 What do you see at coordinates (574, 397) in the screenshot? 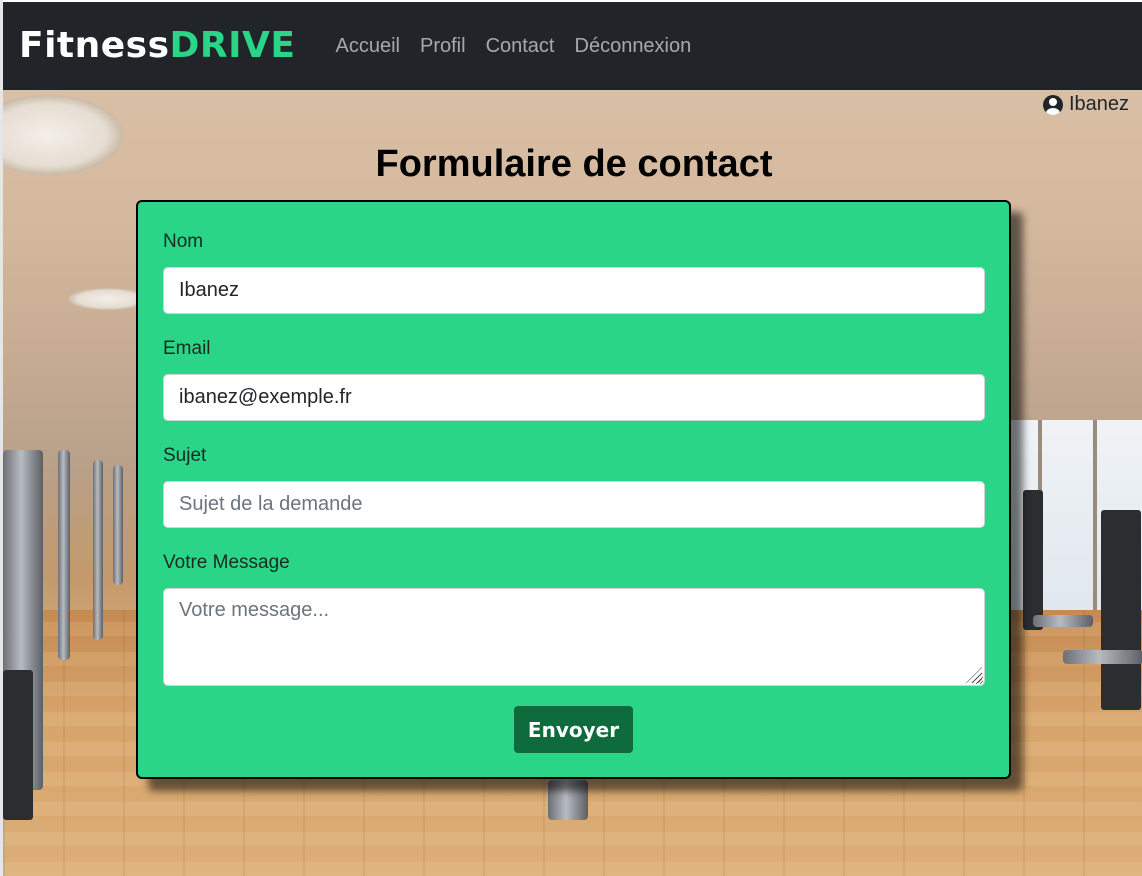
I see `email-input` at bounding box center [574, 397].